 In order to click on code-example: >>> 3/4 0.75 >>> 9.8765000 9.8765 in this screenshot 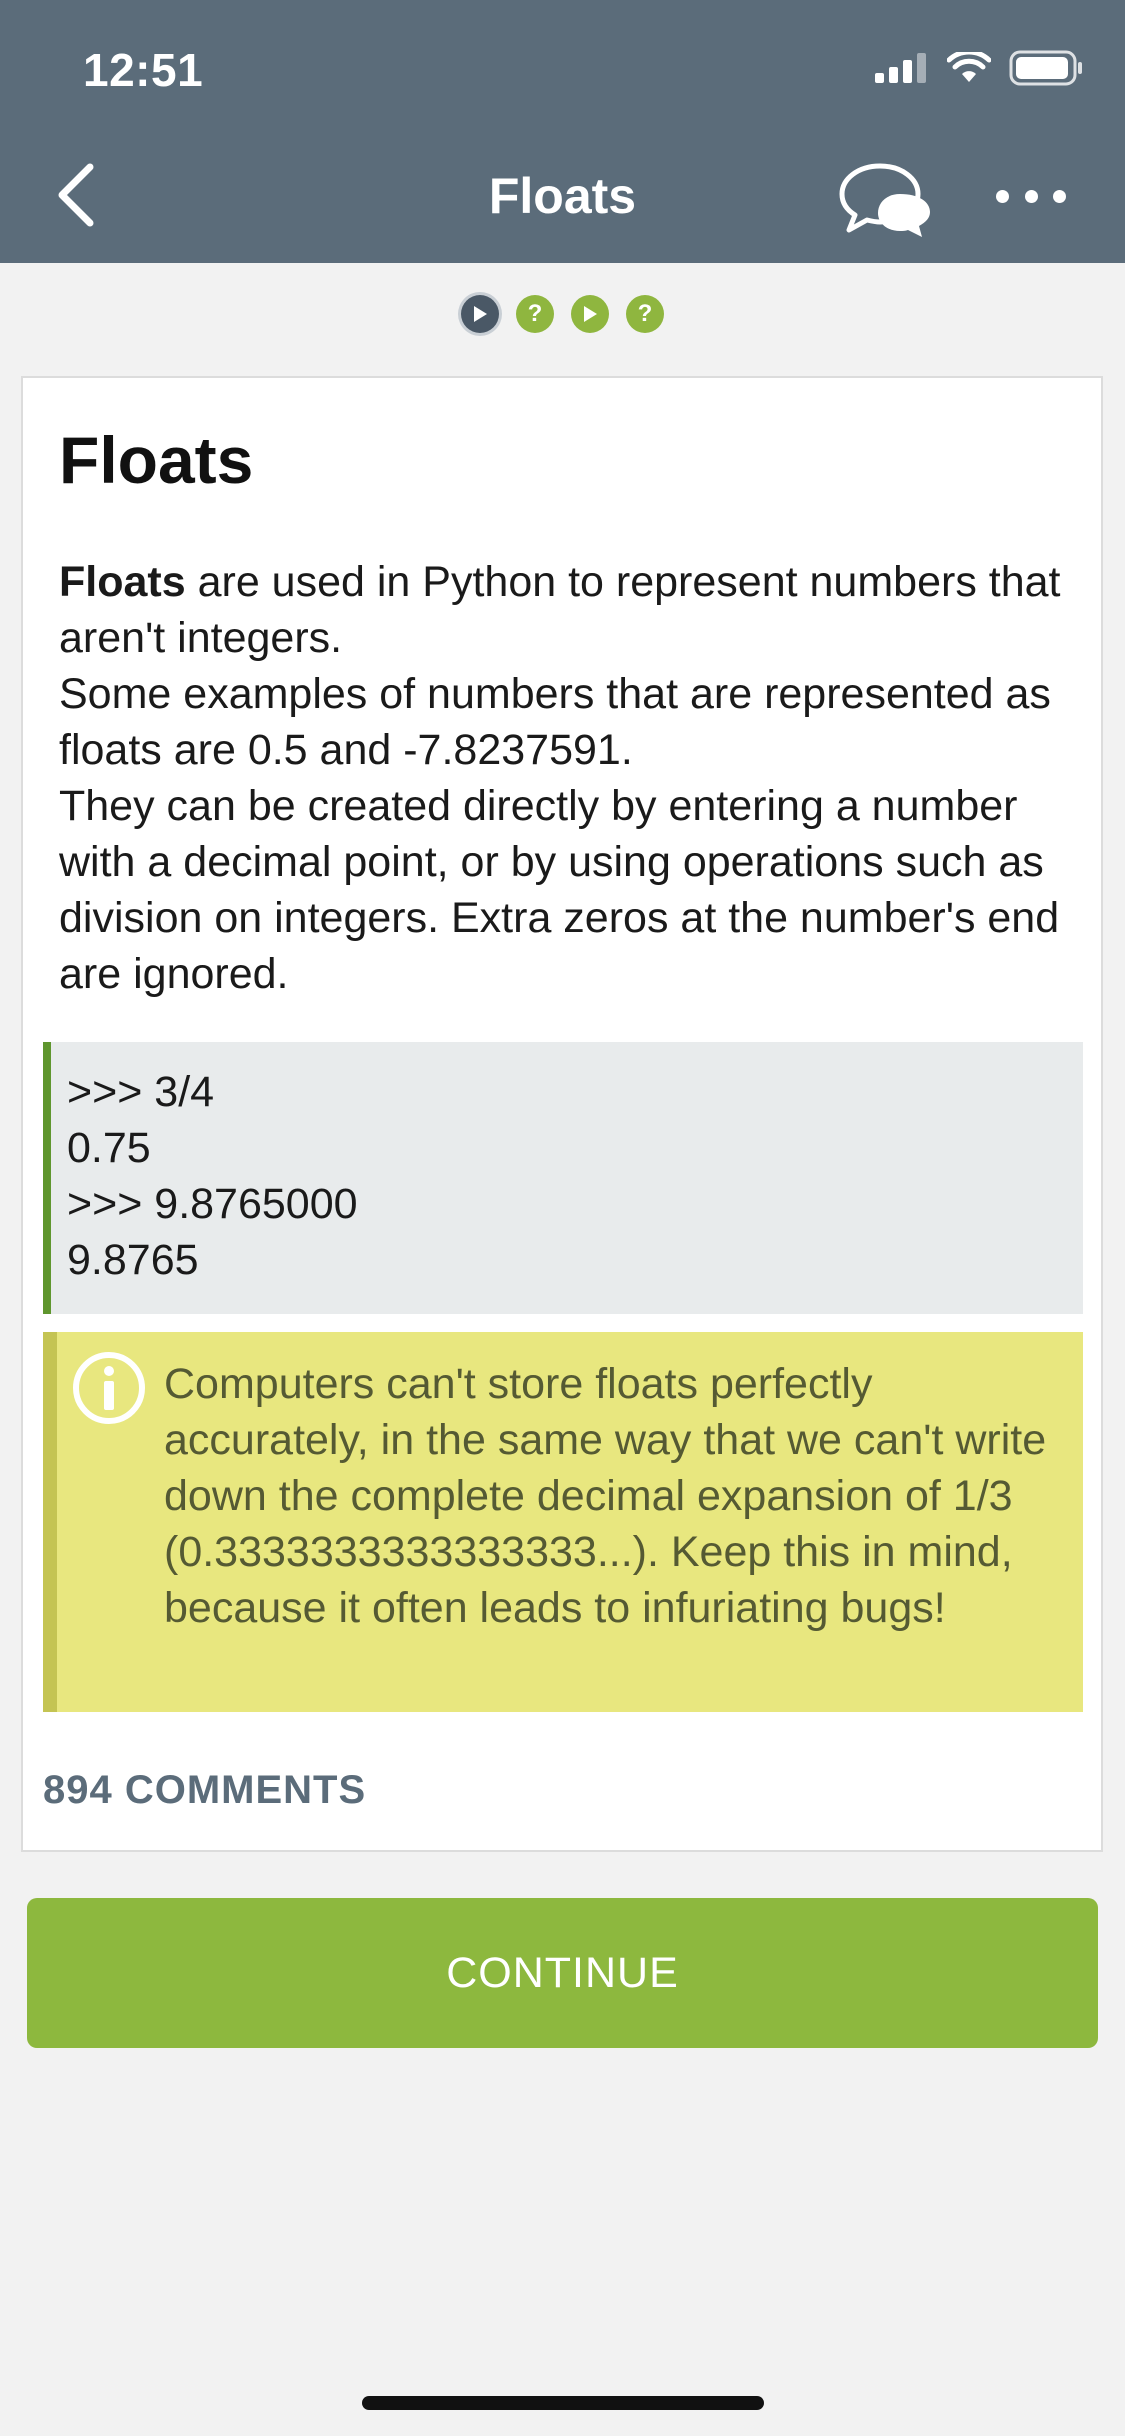, I will do `click(563, 1178)`.